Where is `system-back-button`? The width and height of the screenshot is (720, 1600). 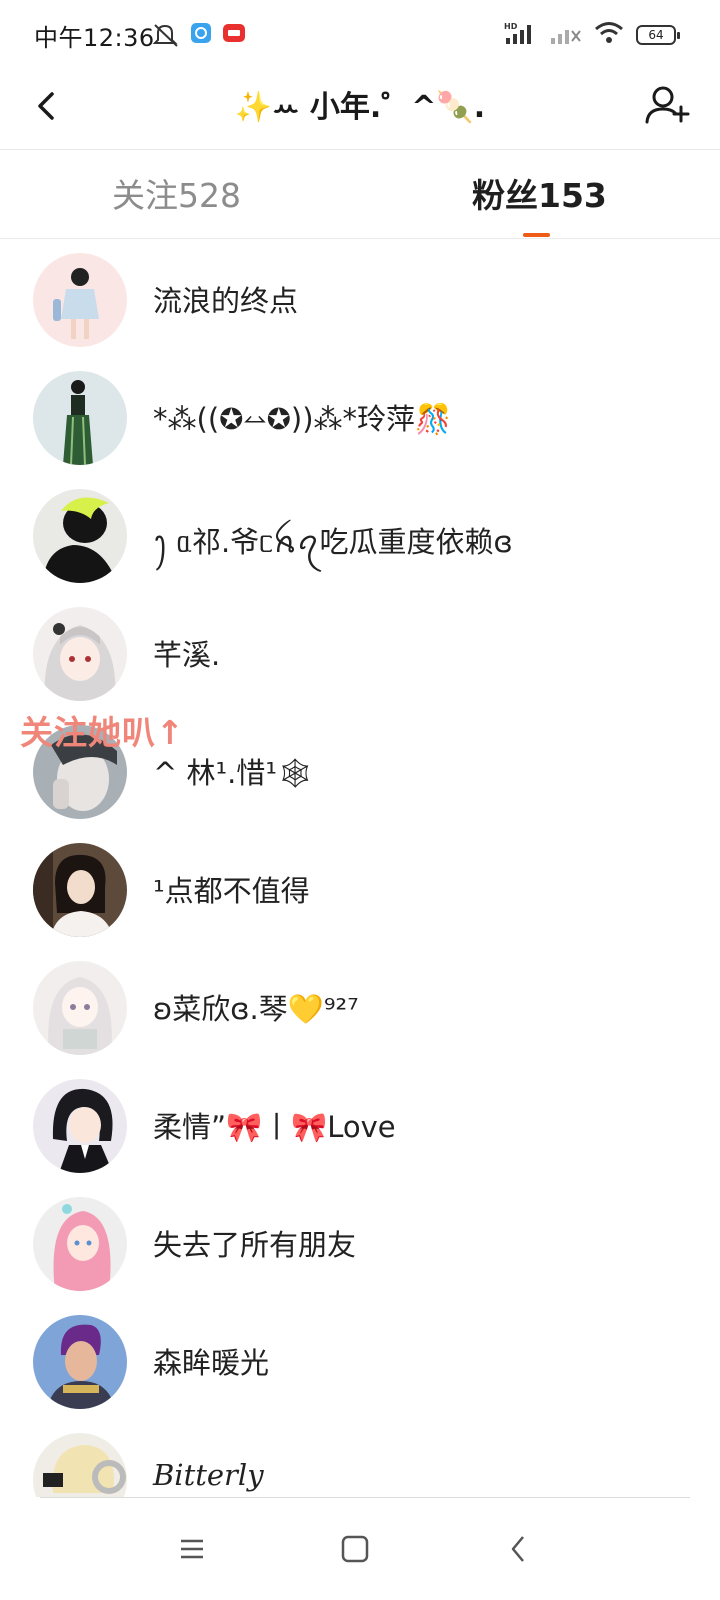
system-back-button is located at coordinates (519, 1549).